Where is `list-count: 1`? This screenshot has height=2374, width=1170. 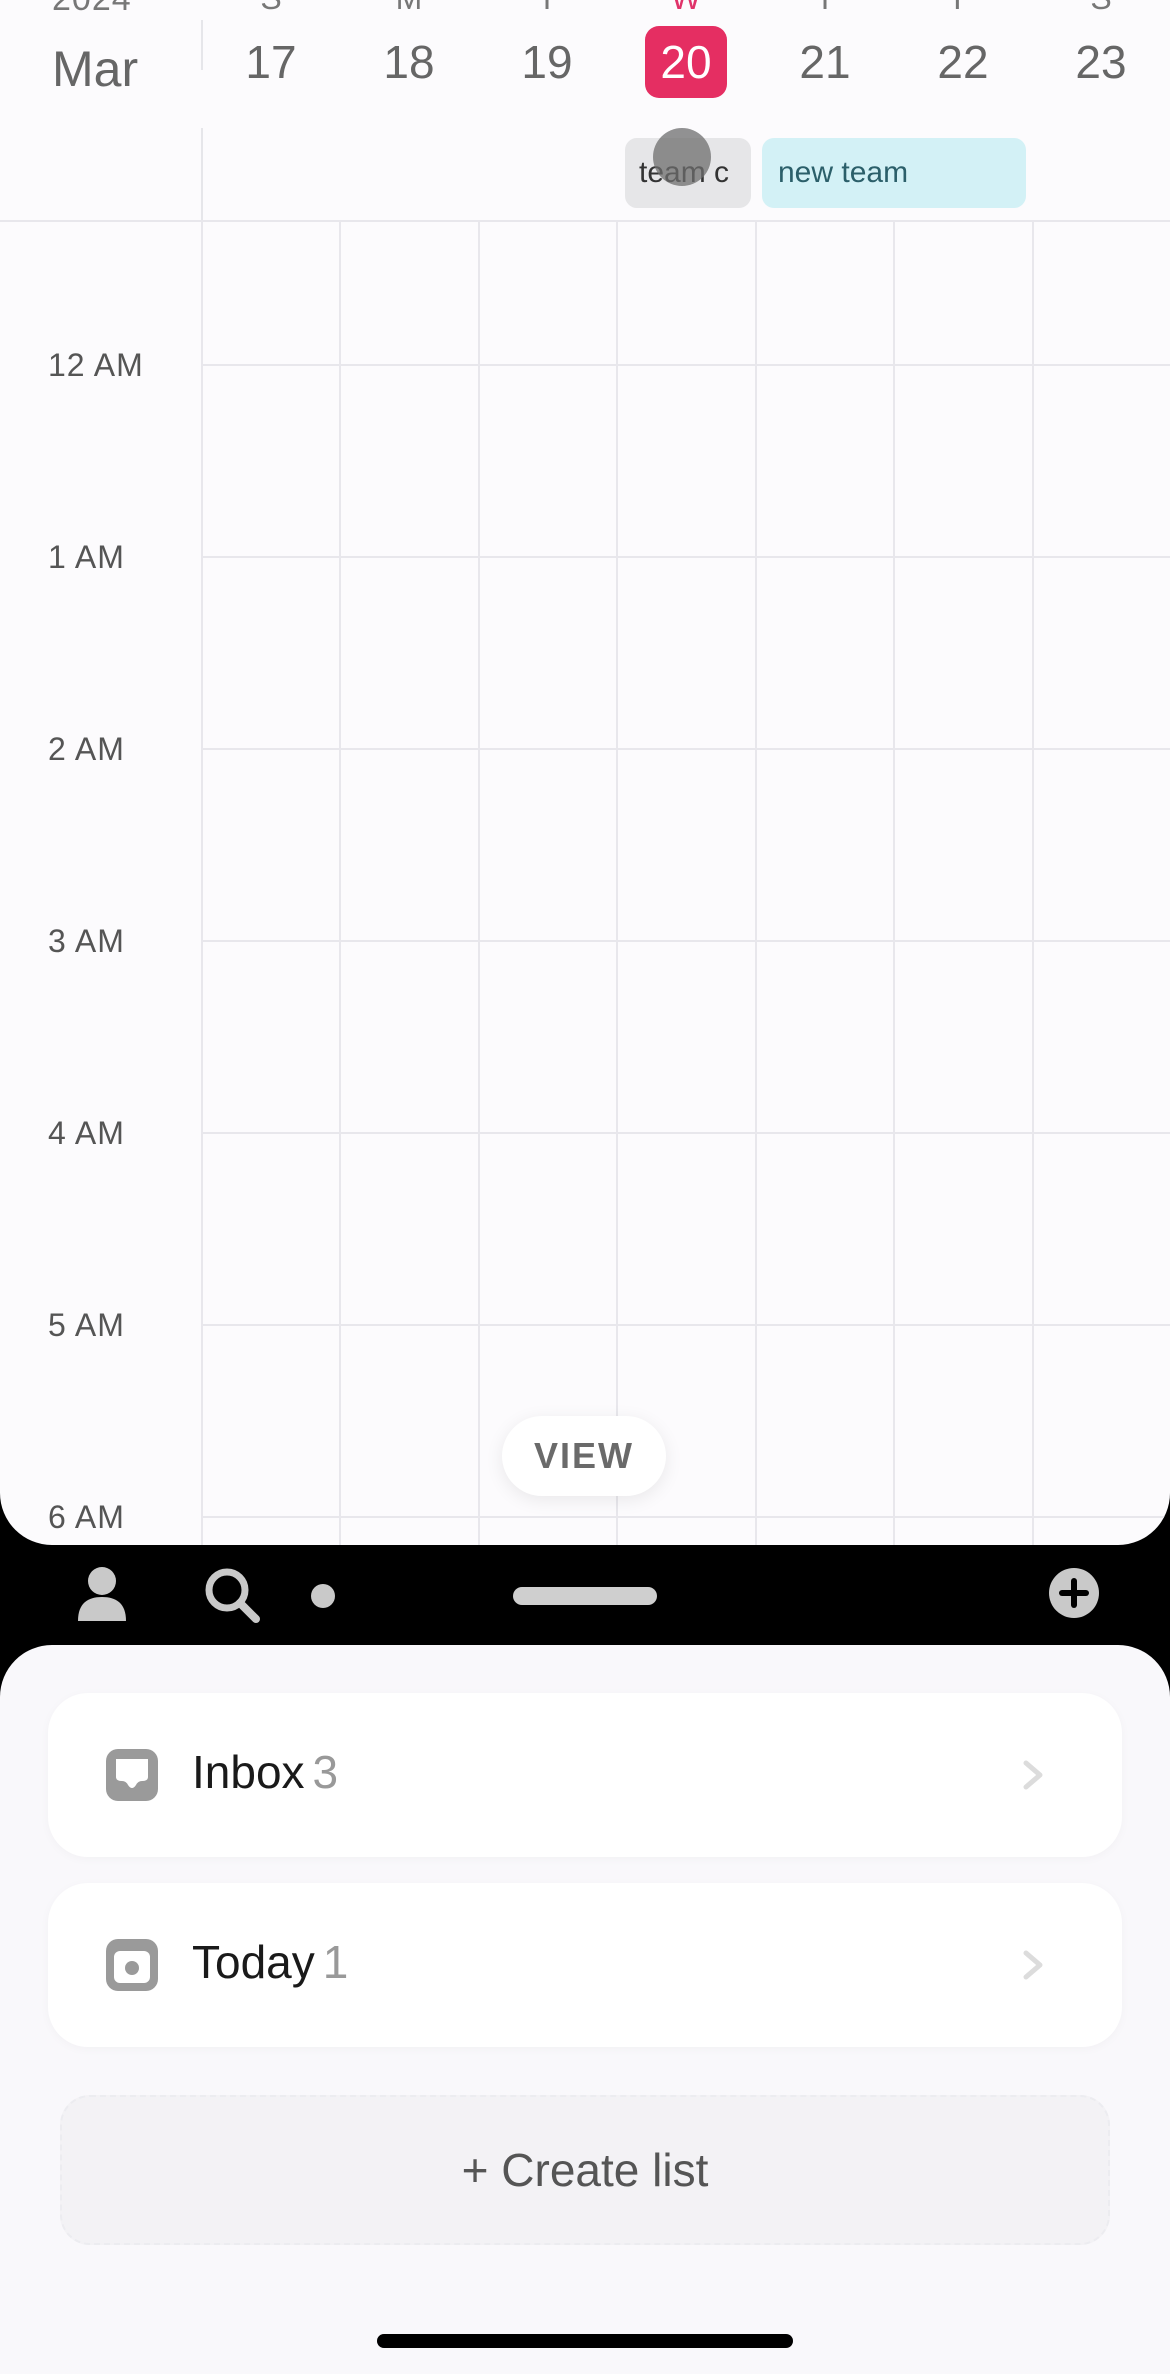 list-count: 1 is located at coordinates (335, 1962).